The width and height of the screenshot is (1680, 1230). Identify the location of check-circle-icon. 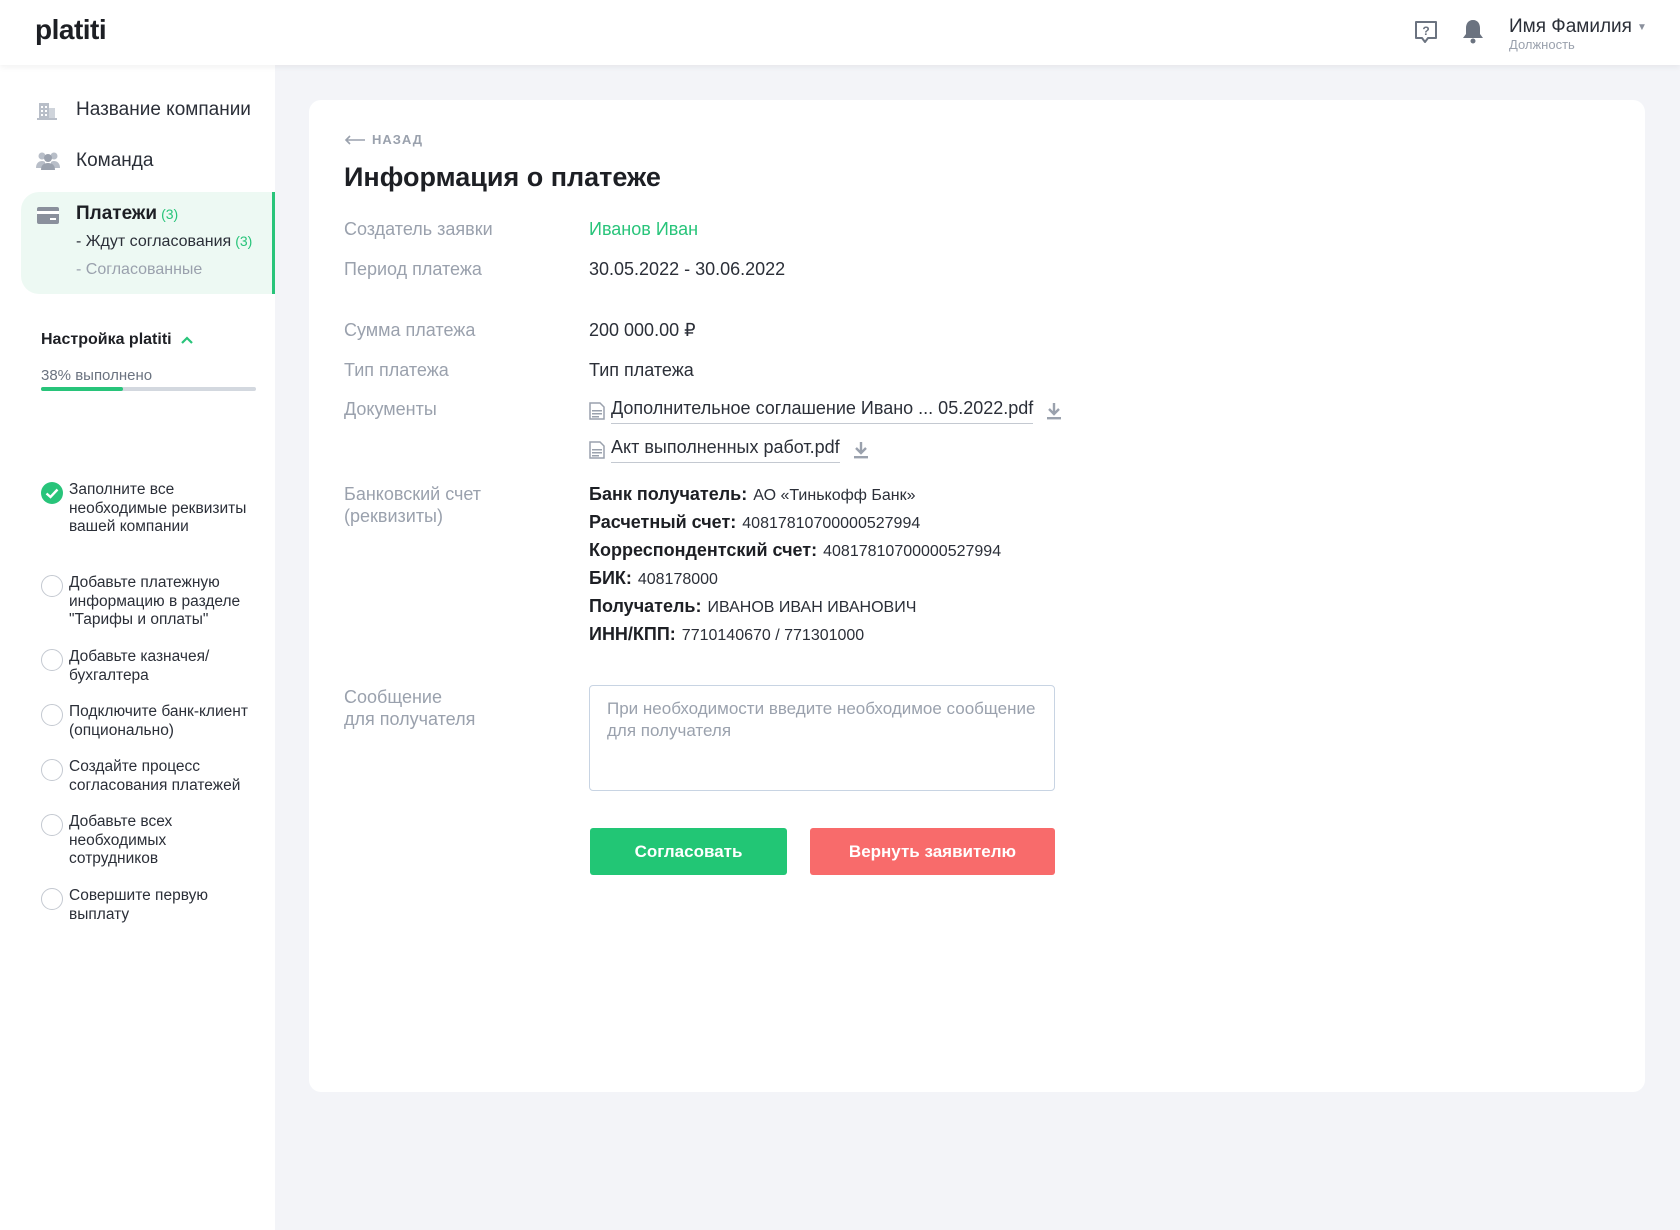
(52, 493).